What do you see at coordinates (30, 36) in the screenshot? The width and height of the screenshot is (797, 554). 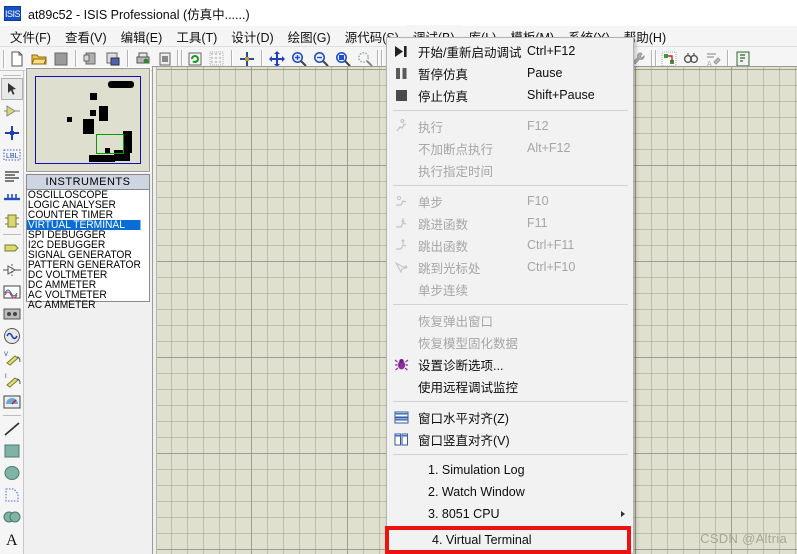 I see `menu-file: 文件(F)` at bounding box center [30, 36].